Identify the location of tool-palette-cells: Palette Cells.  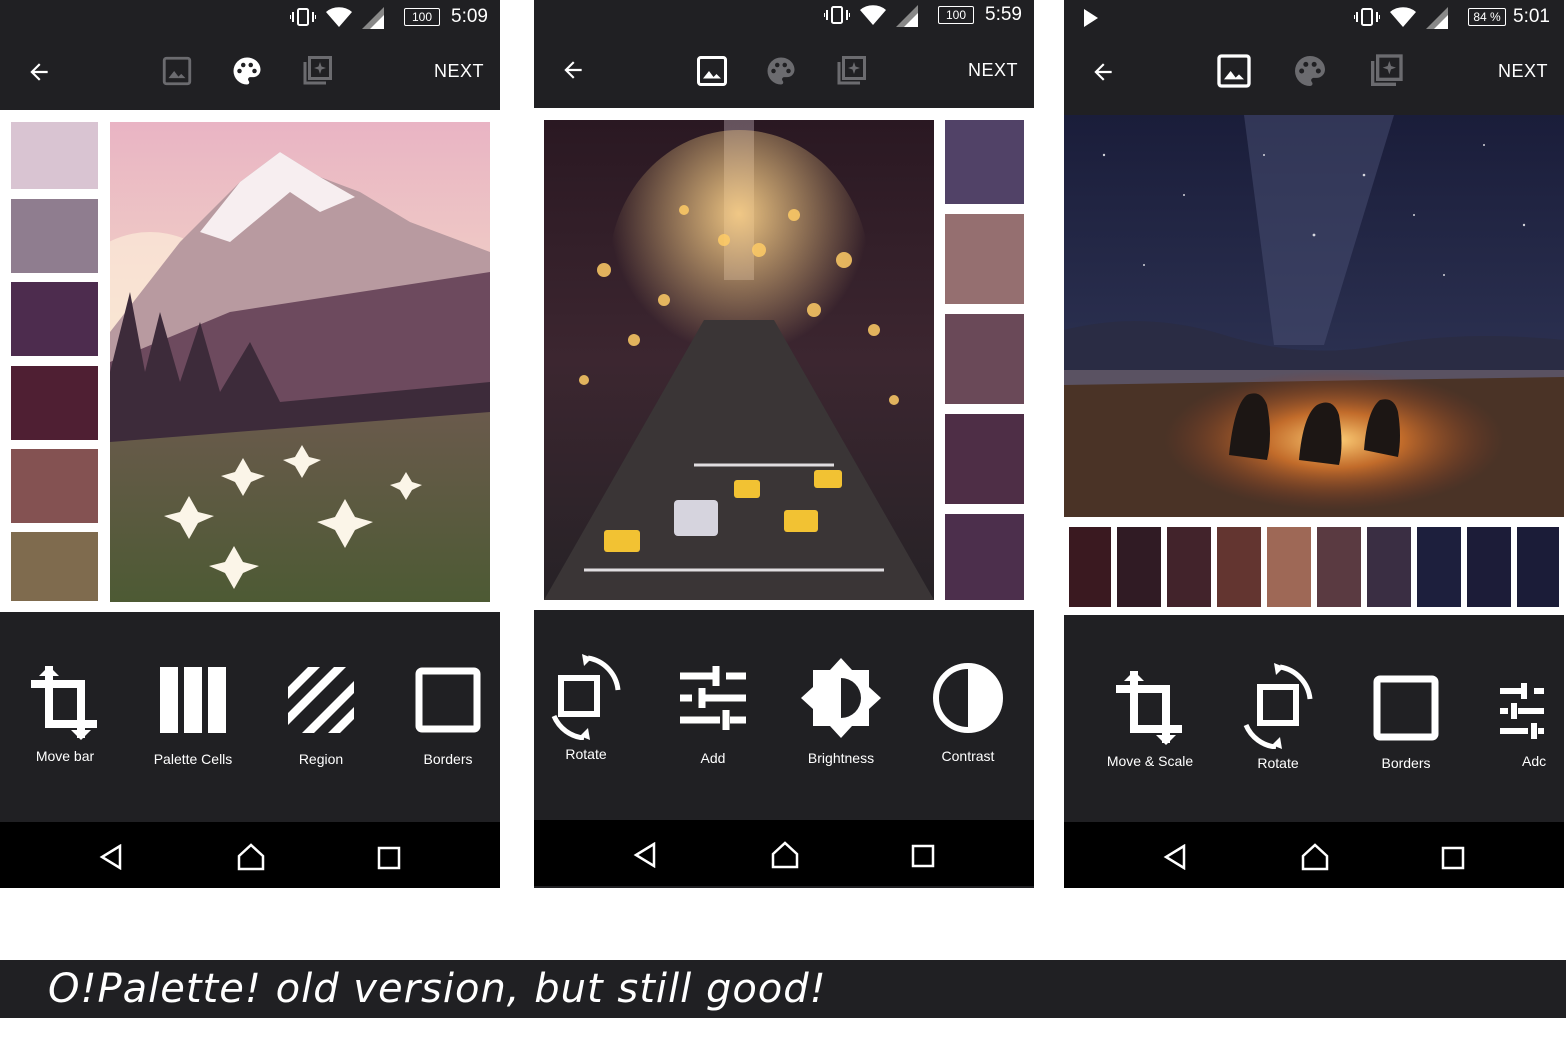
(193, 717).